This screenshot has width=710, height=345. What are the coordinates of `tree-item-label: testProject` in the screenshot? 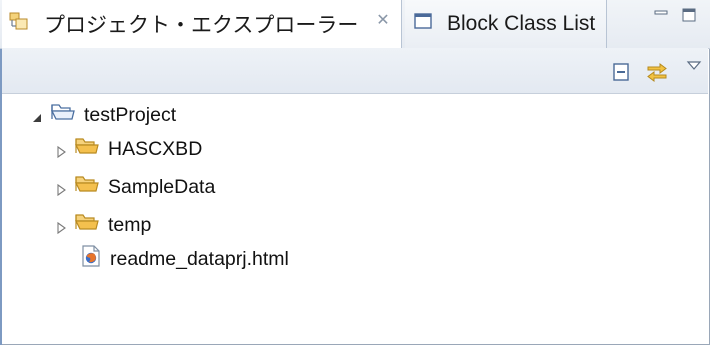 It's located at (130, 114).